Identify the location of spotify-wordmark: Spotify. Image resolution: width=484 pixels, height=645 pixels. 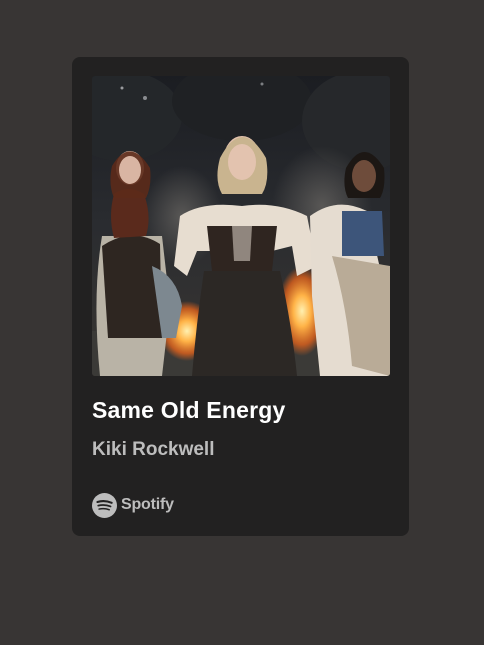
(147, 504).